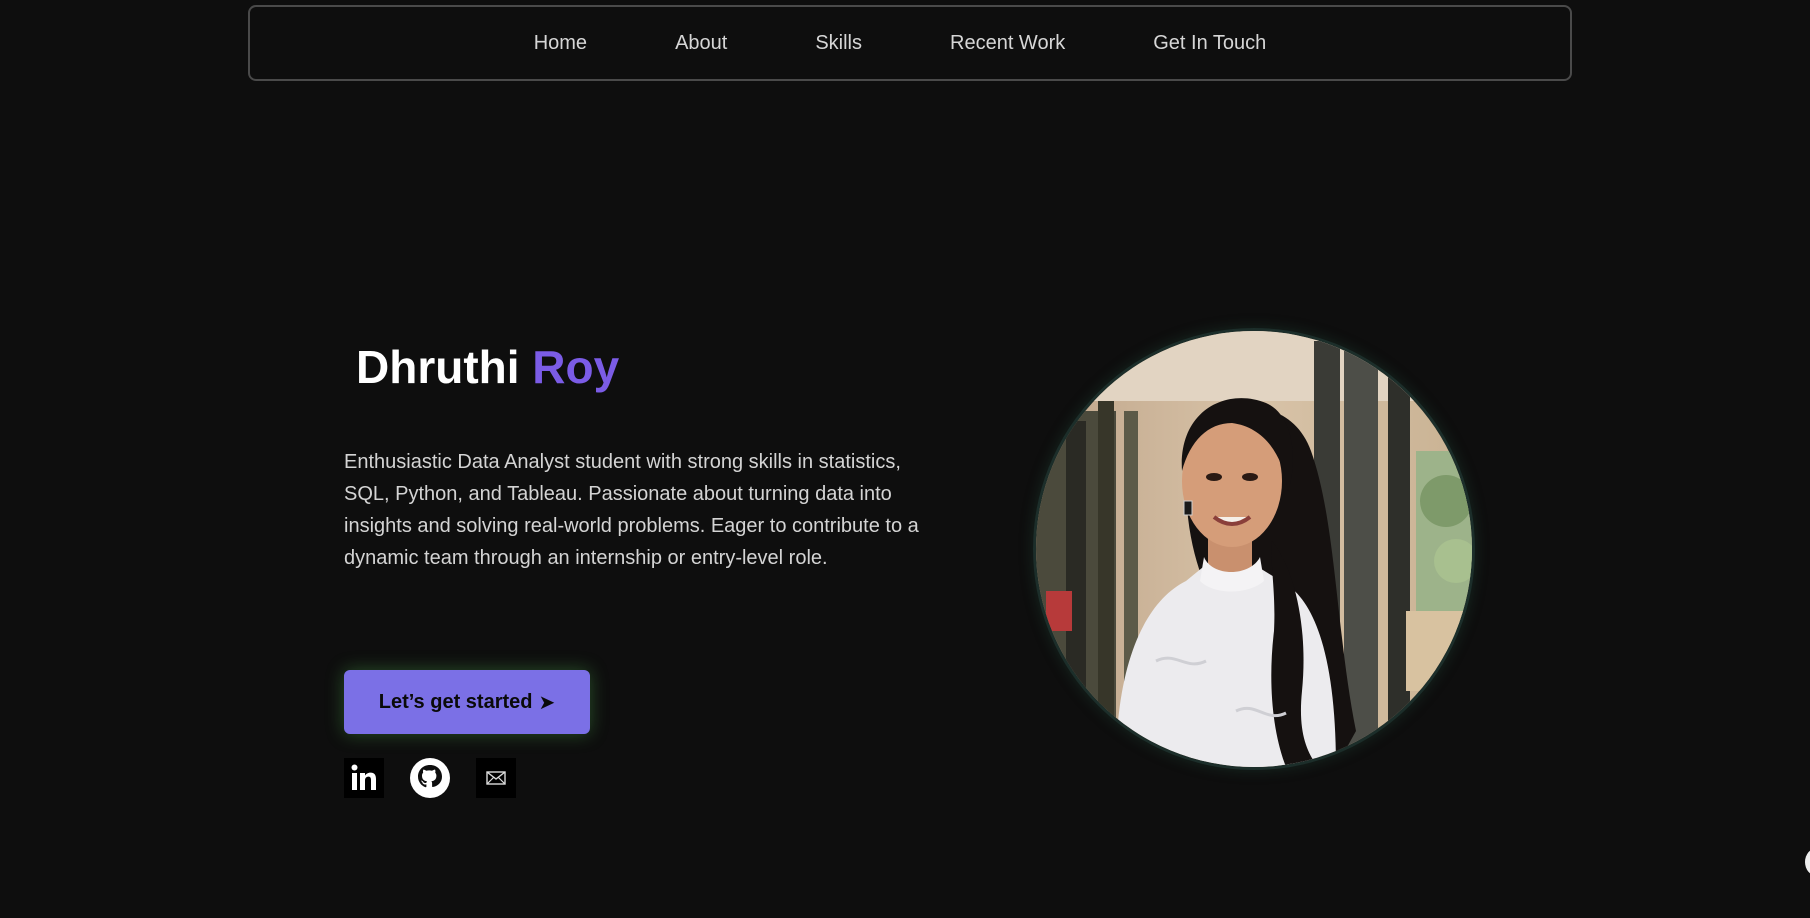  What do you see at coordinates (701, 43) in the screenshot?
I see `nav-about-link: About` at bounding box center [701, 43].